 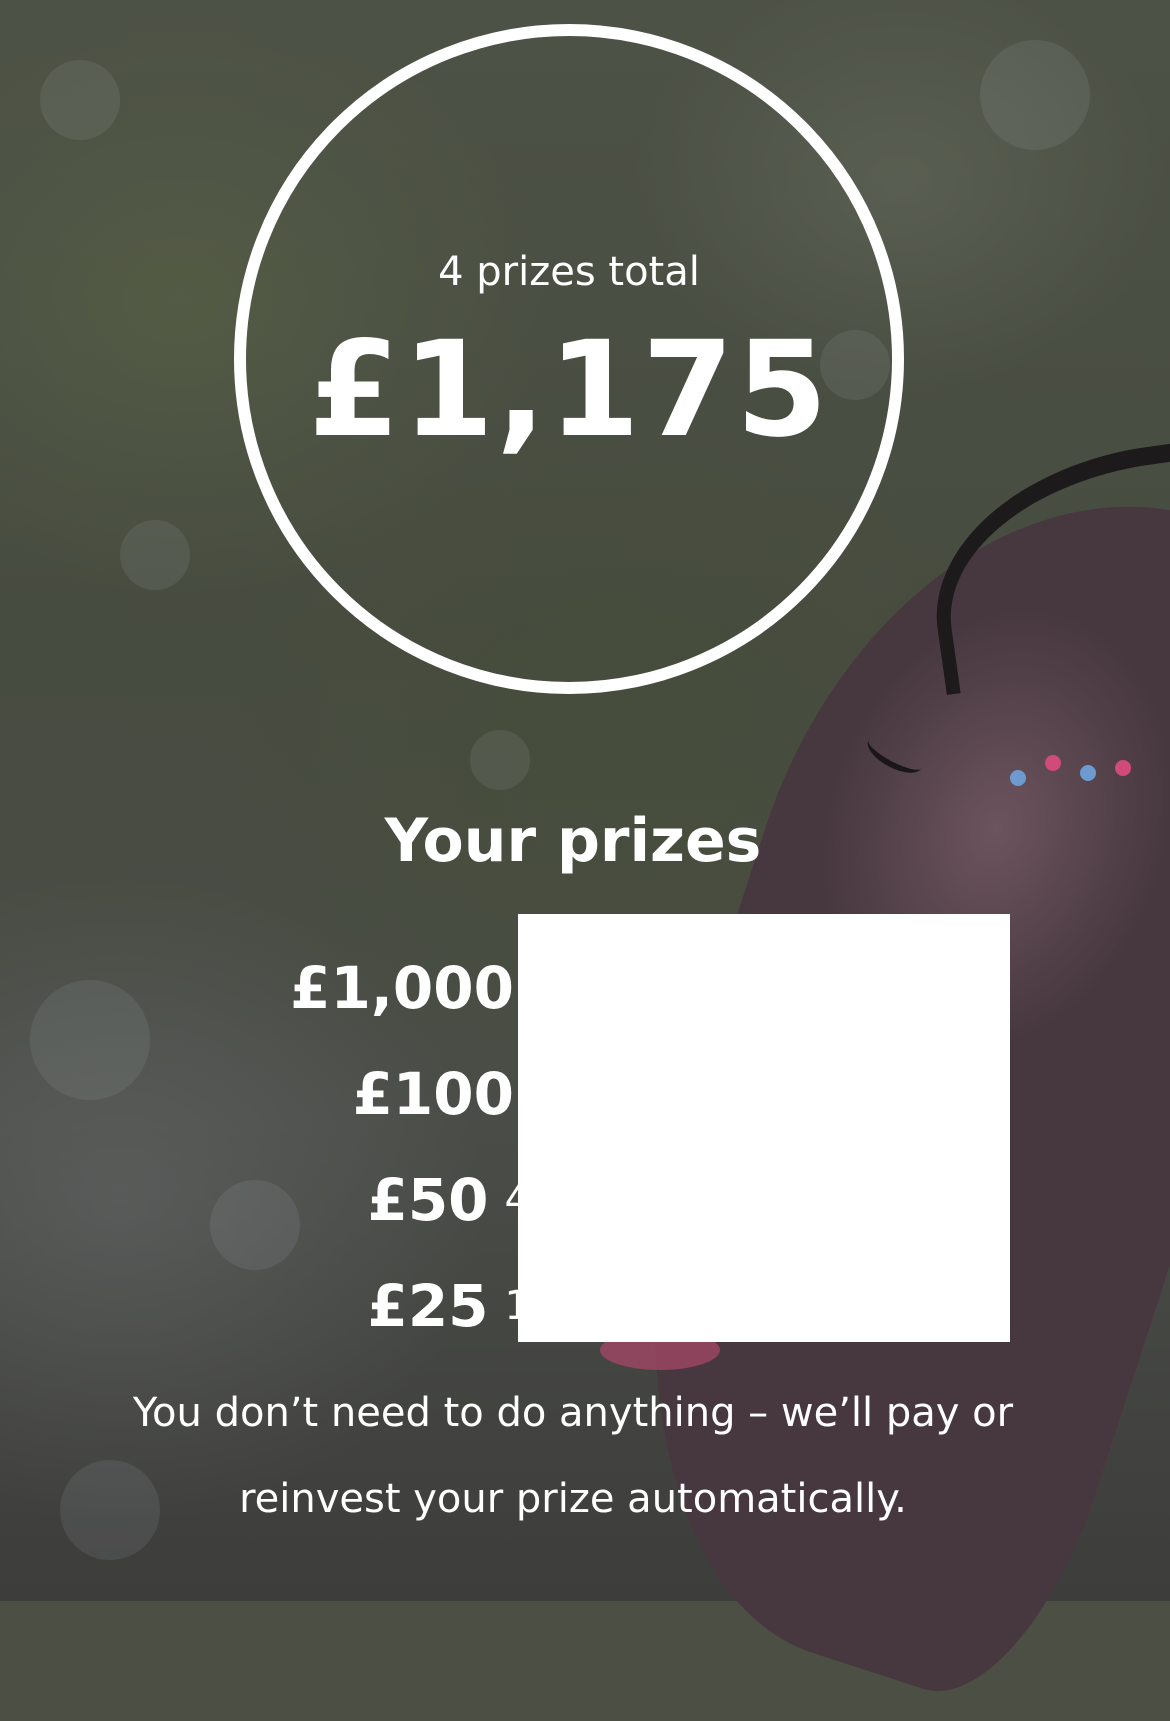 I want to click on prize-total-amount: £1,175, so click(x=569, y=390).